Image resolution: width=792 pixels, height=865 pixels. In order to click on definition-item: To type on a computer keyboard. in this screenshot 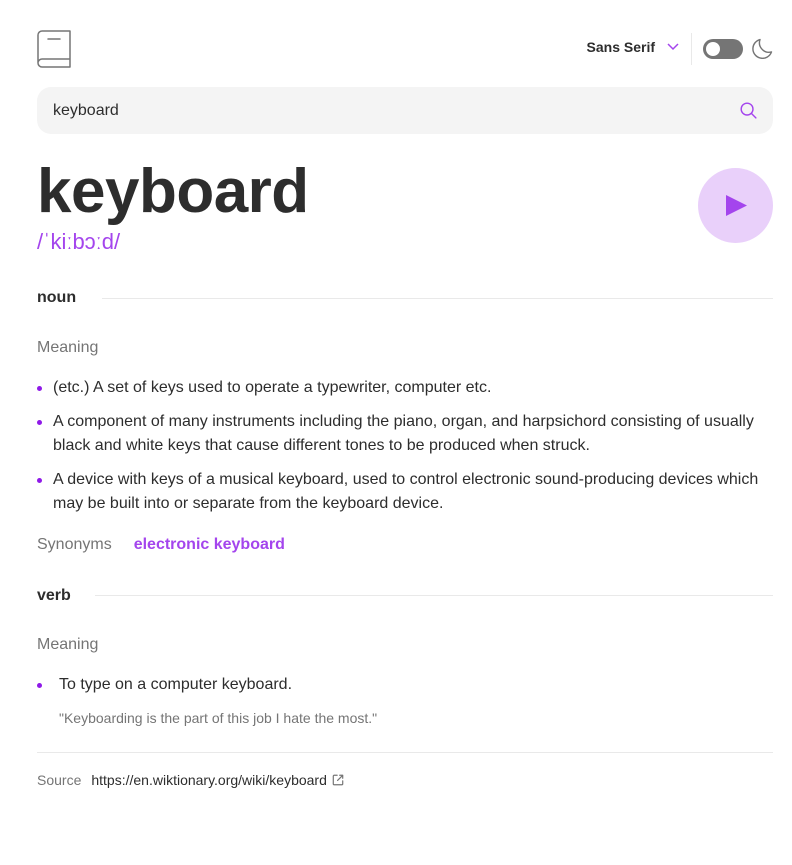, I will do `click(405, 685)`.